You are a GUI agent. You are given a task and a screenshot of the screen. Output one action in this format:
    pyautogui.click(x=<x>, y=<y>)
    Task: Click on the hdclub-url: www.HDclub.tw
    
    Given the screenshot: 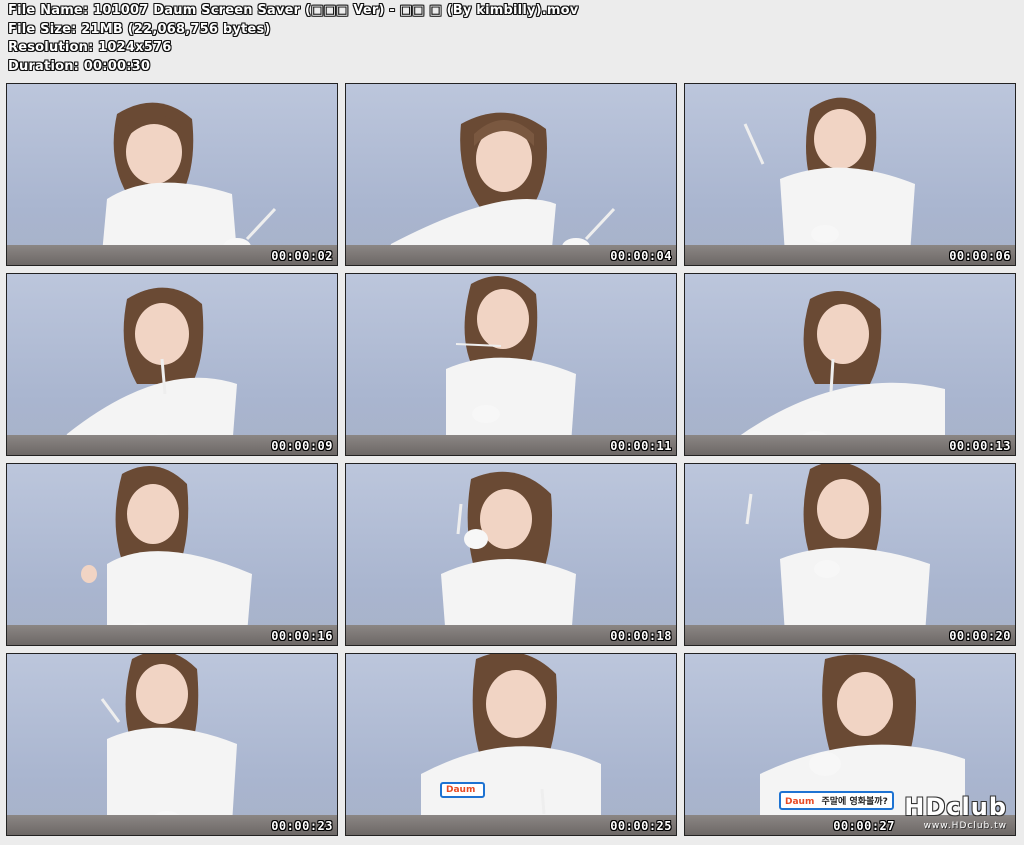 What is the action you would take?
    pyautogui.click(x=965, y=826)
    